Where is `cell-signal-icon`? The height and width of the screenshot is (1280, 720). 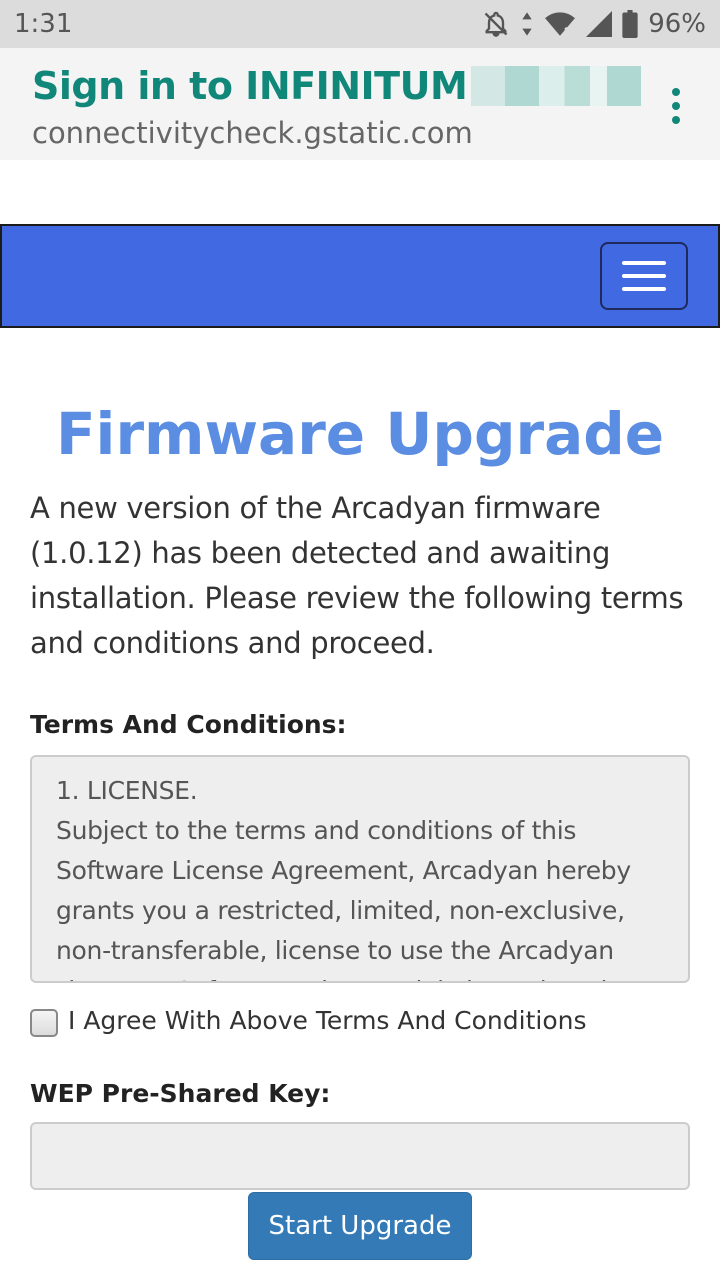
cell-signal-icon is located at coordinates (599, 24).